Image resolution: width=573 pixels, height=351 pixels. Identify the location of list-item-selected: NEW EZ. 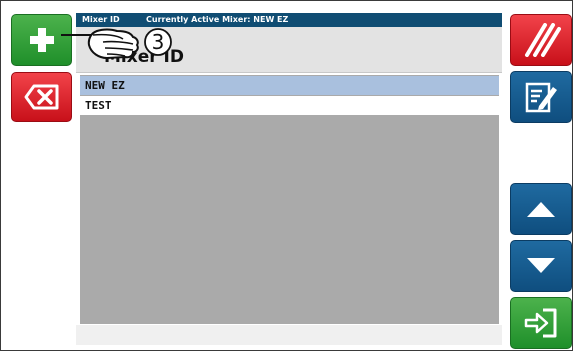
(289, 85).